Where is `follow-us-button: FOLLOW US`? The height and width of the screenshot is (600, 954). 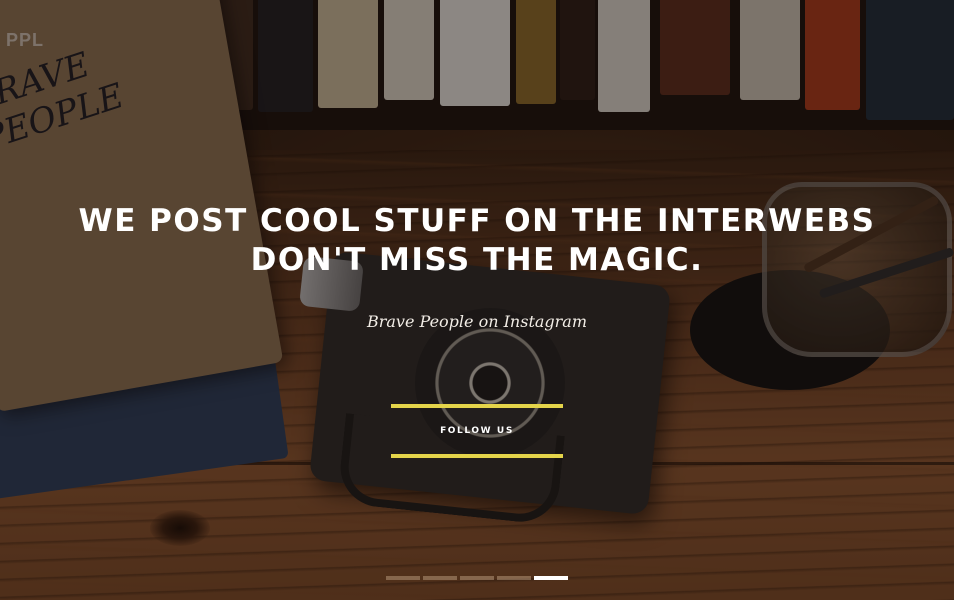 follow-us-button: FOLLOW US is located at coordinates (477, 431).